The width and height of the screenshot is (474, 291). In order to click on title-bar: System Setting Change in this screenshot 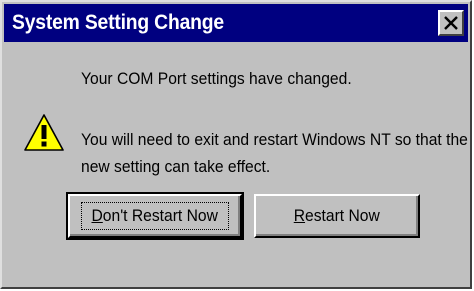, I will do `click(236, 23)`.